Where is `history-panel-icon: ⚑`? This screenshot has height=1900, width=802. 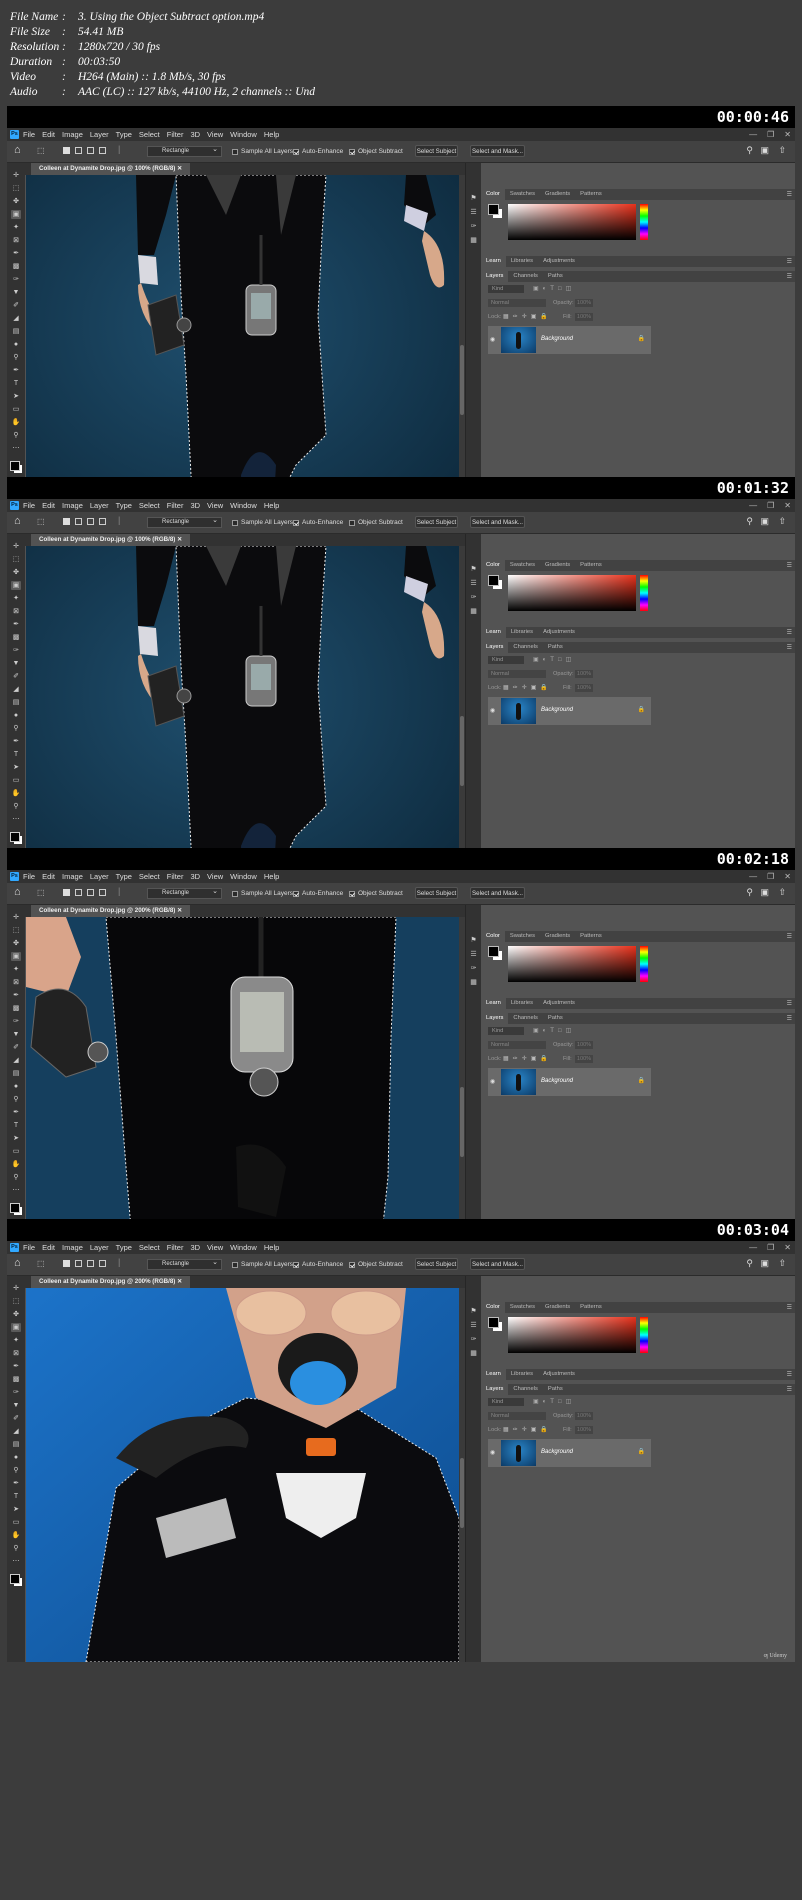
history-panel-icon: ⚑ is located at coordinates (473, 1312).